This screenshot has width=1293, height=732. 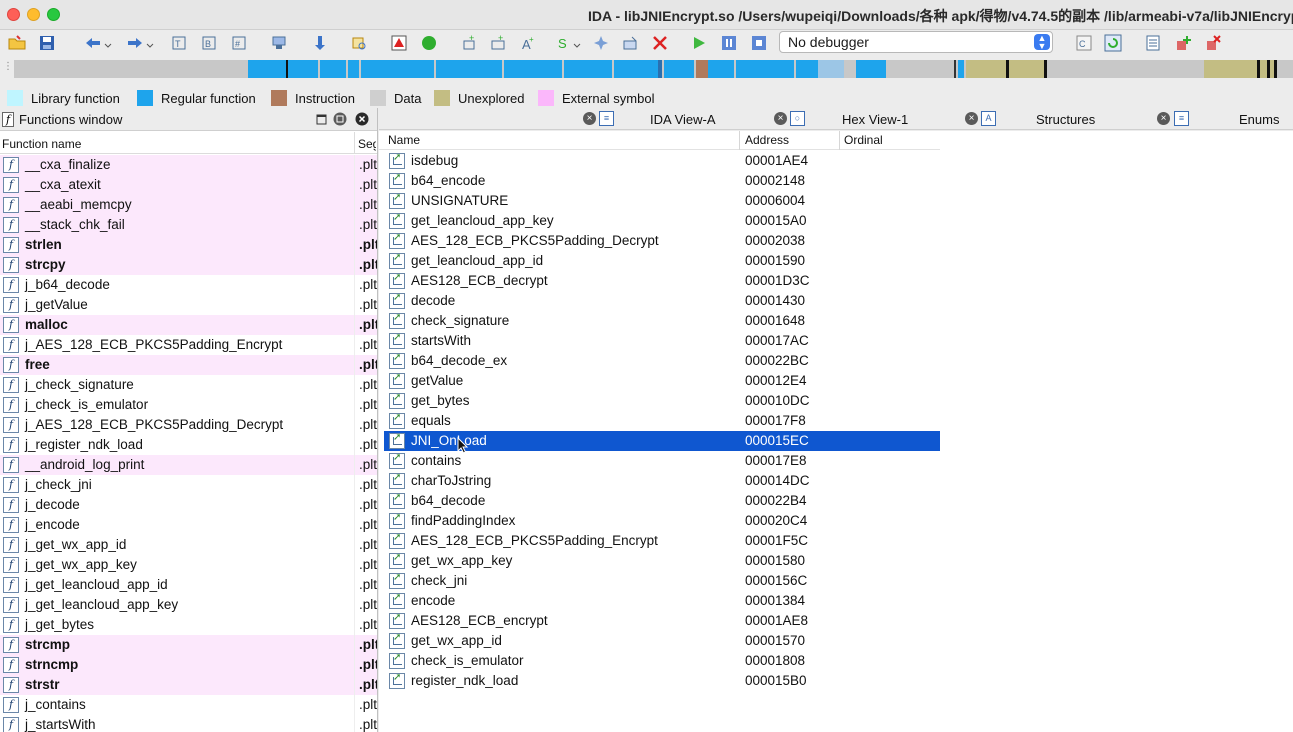 What do you see at coordinates (630, 43) in the screenshot?
I see `patch-icon` at bounding box center [630, 43].